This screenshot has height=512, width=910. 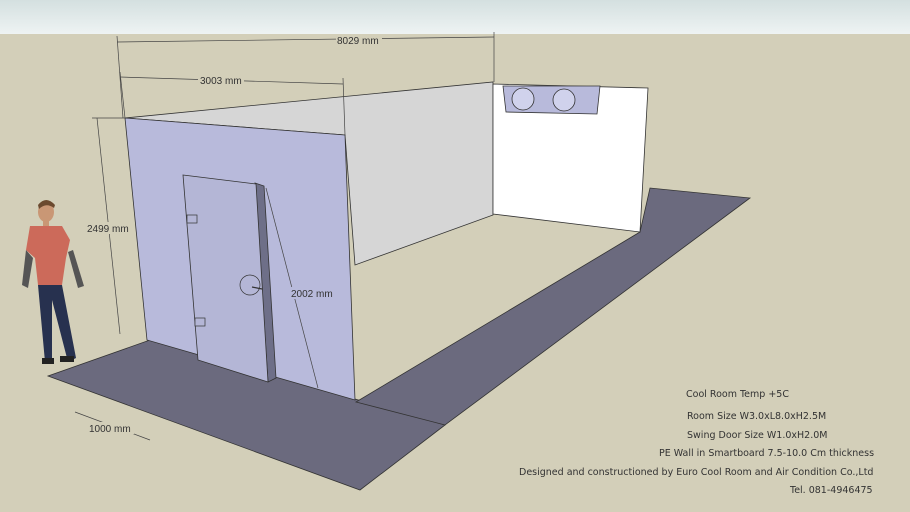 What do you see at coordinates (358, 41) in the screenshot?
I see `dimension-total-length: 8029 mm` at bounding box center [358, 41].